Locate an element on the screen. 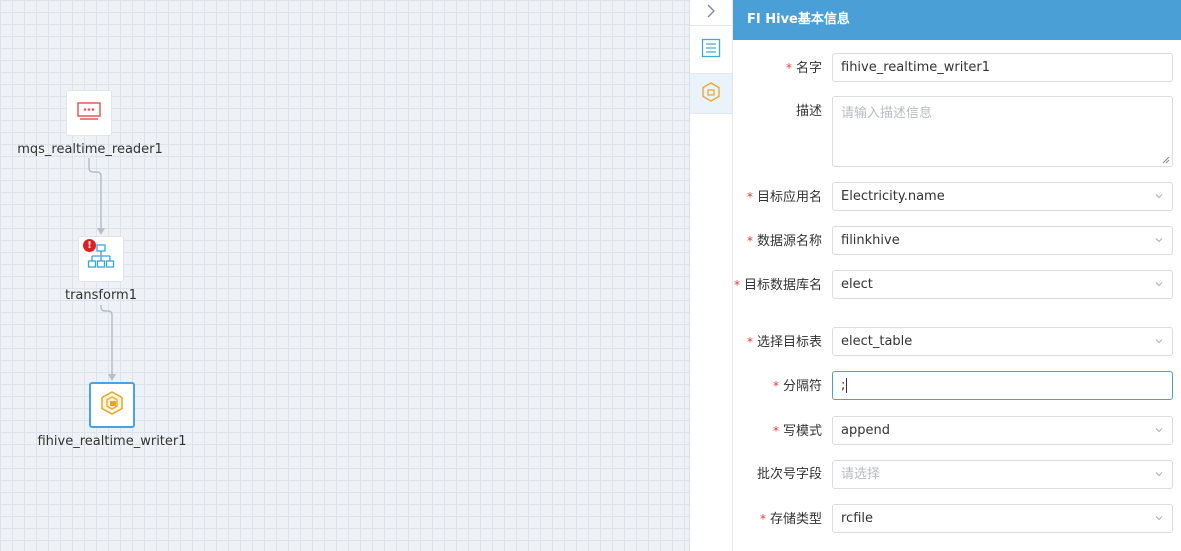 This screenshot has height=551, width=1181. text-caret is located at coordinates (847, 385).